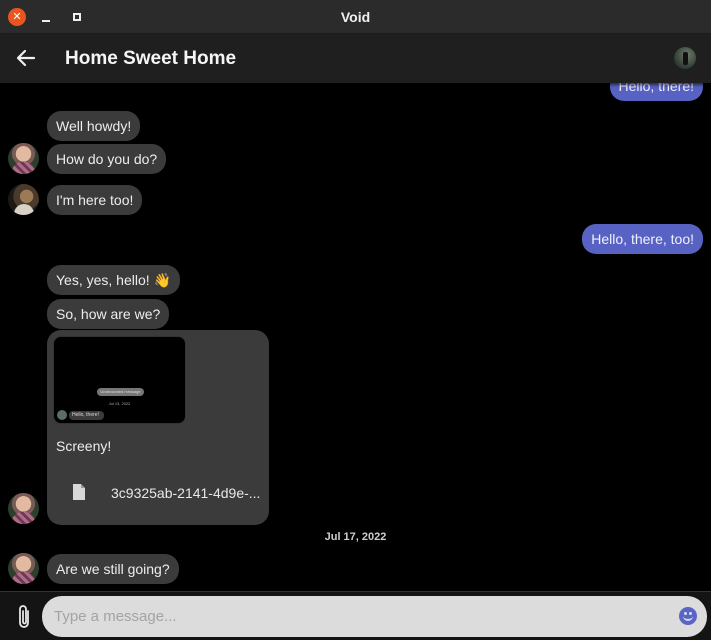 The width and height of the screenshot is (711, 640). I want to click on message-bubble: So, how are we?, so click(108, 314).